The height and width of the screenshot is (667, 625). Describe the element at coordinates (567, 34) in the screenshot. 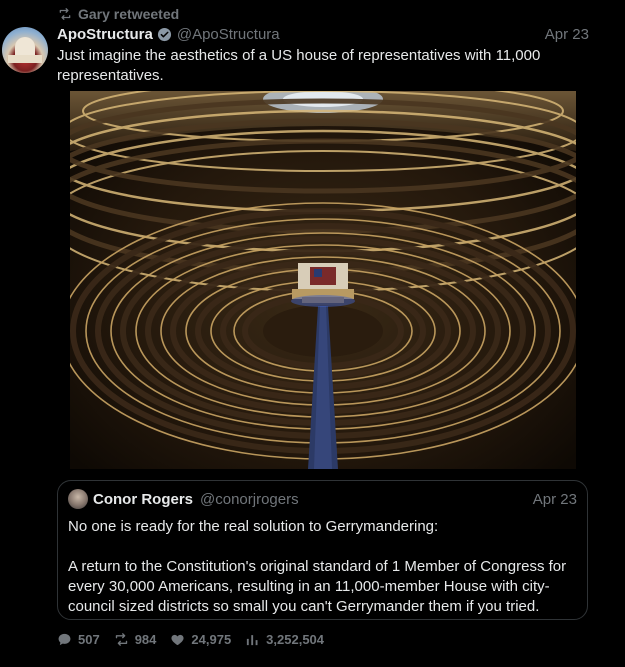

I see `tweet-date: Apr 23` at that location.